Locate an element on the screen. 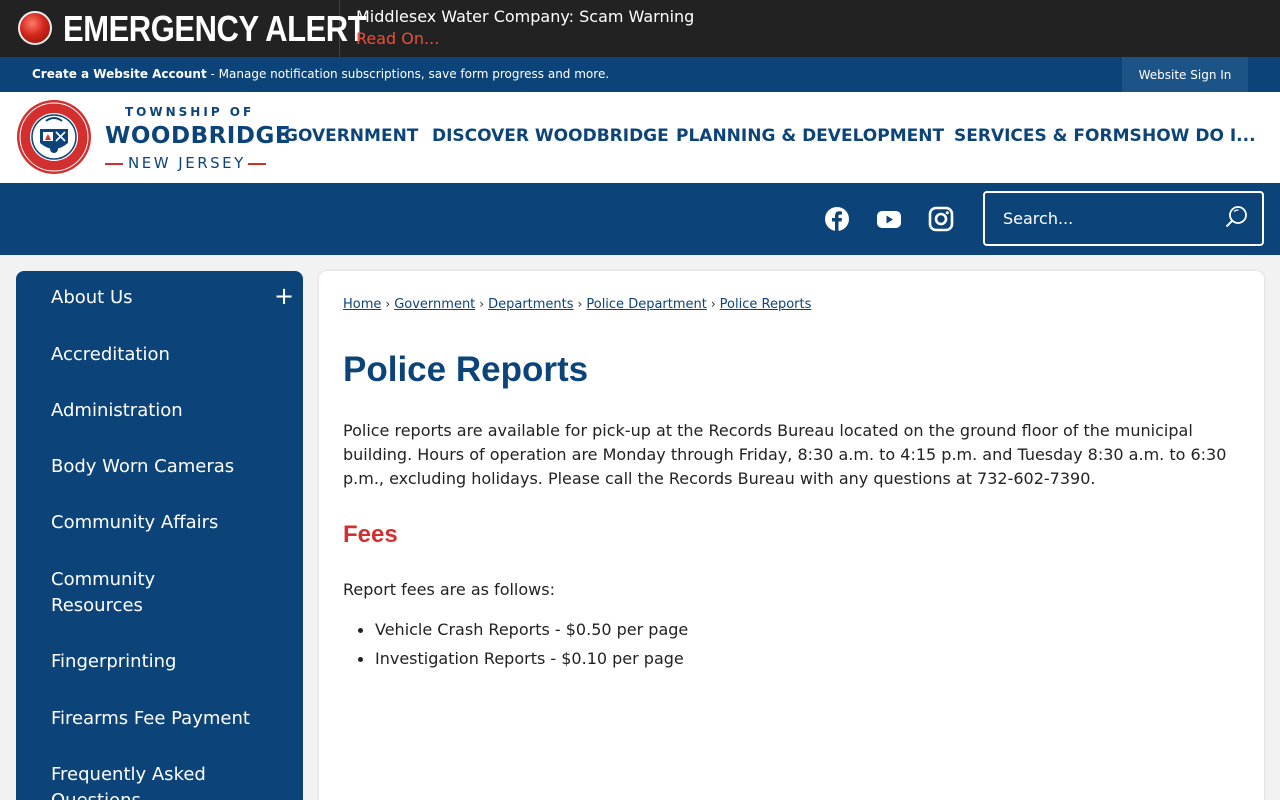  breadcrumb-police-reports: Police Reports is located at coordinates (766, 304).